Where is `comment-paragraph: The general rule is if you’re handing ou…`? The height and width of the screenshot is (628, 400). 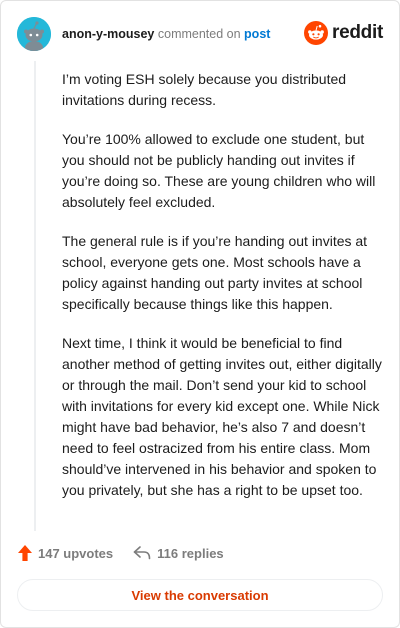 comment-paragraph: The general rule is if you’re handing ou… is located at coordinates (215, 272).